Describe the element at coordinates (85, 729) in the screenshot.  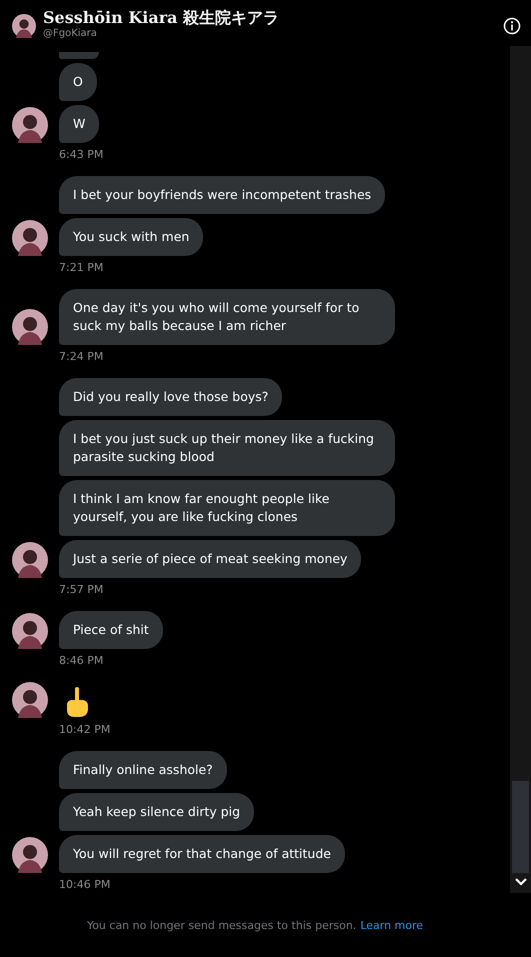
I see `message-time: 10:42 PM` at that location.